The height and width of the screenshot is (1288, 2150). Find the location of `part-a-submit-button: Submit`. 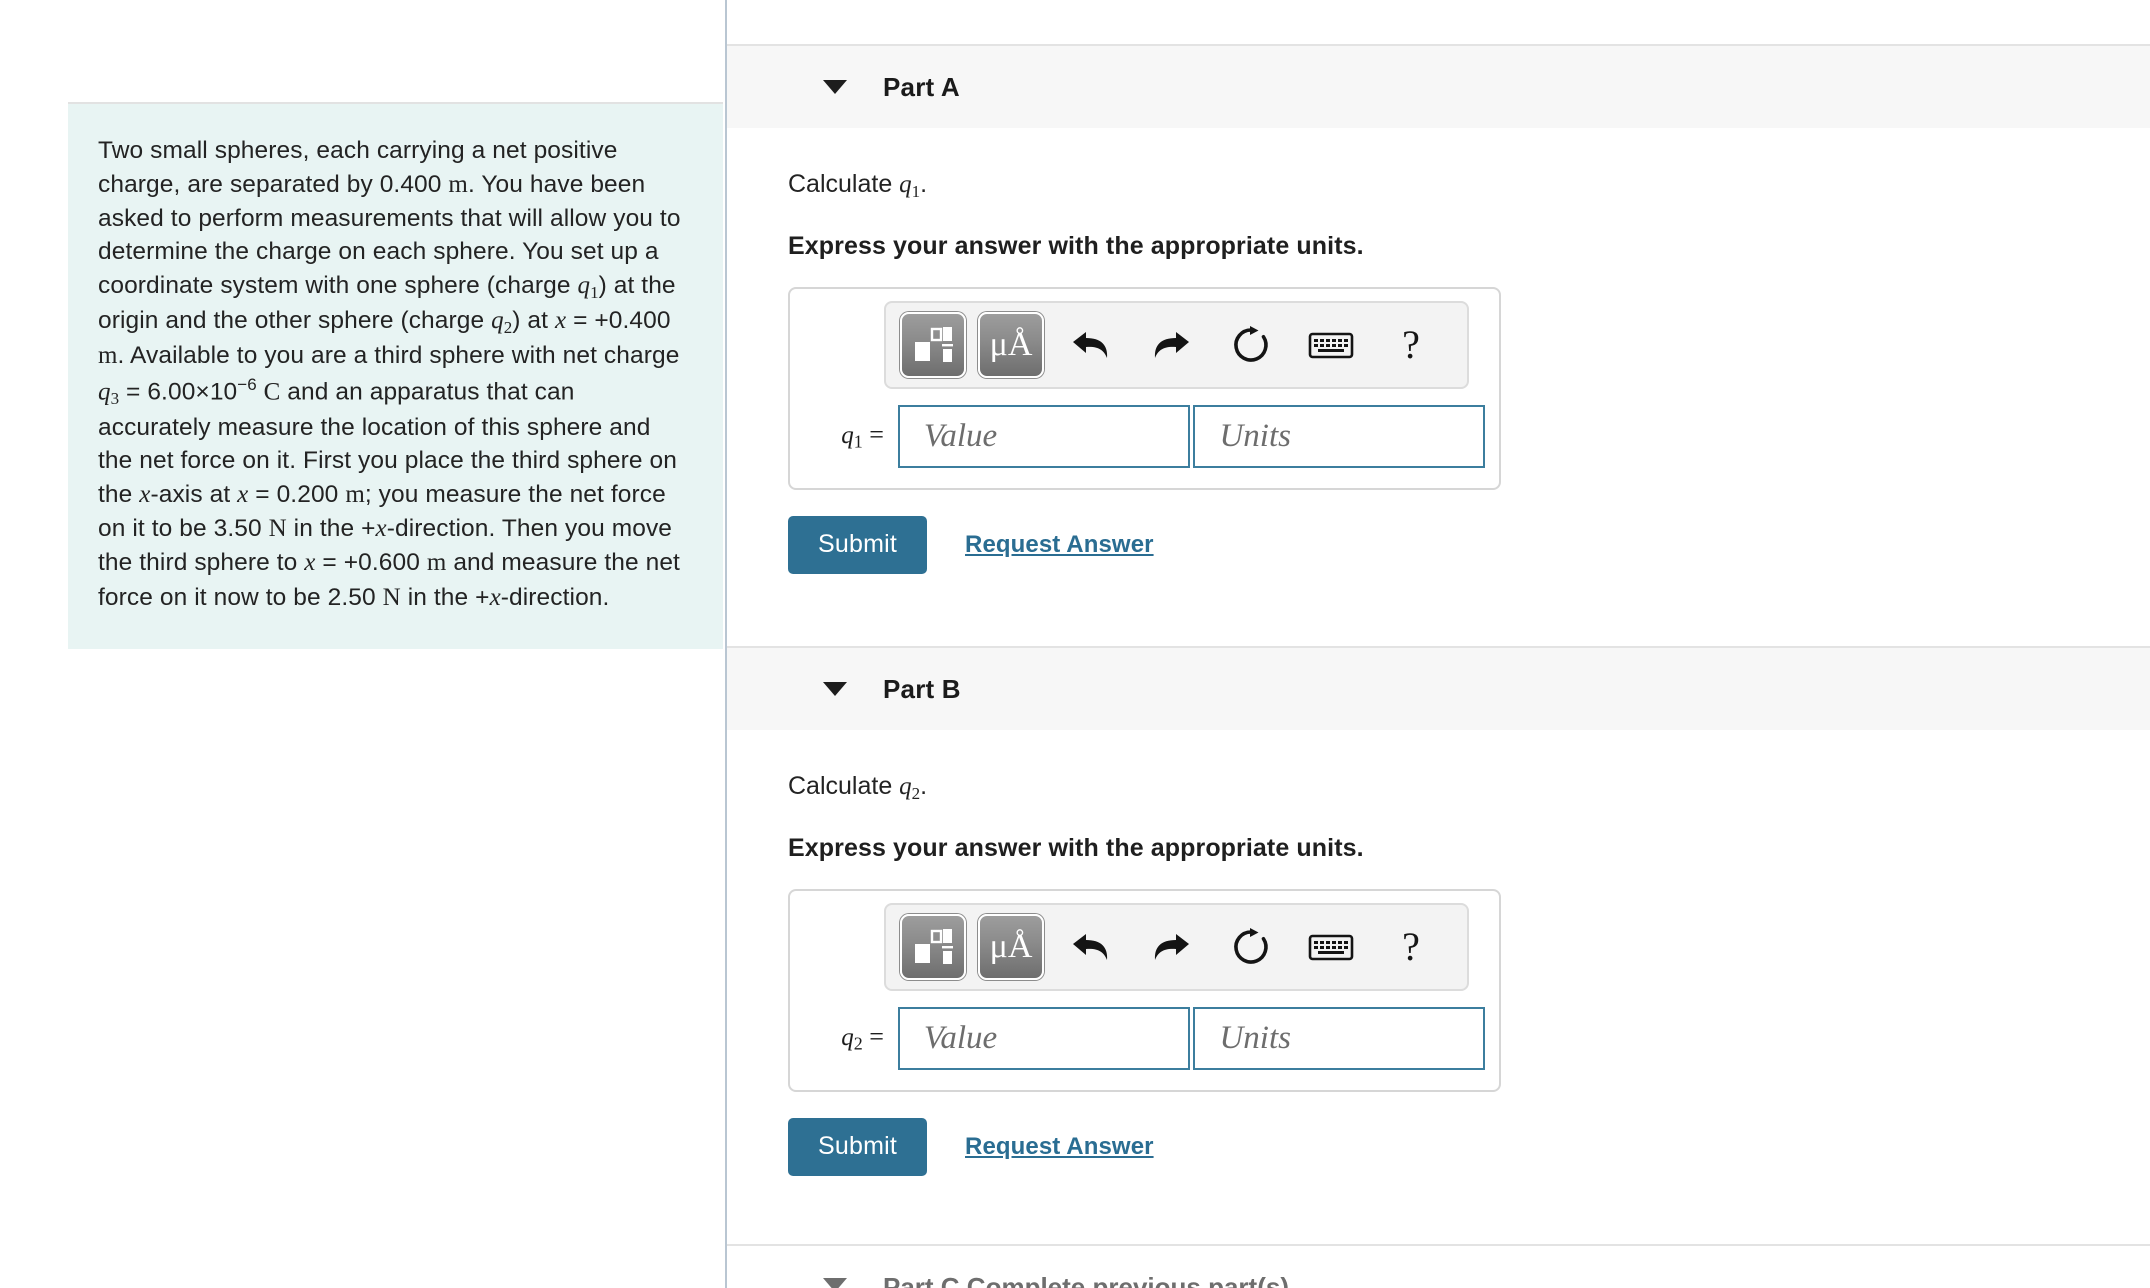

part-a-submit-button: Submit is located at coordinates (858, 544).